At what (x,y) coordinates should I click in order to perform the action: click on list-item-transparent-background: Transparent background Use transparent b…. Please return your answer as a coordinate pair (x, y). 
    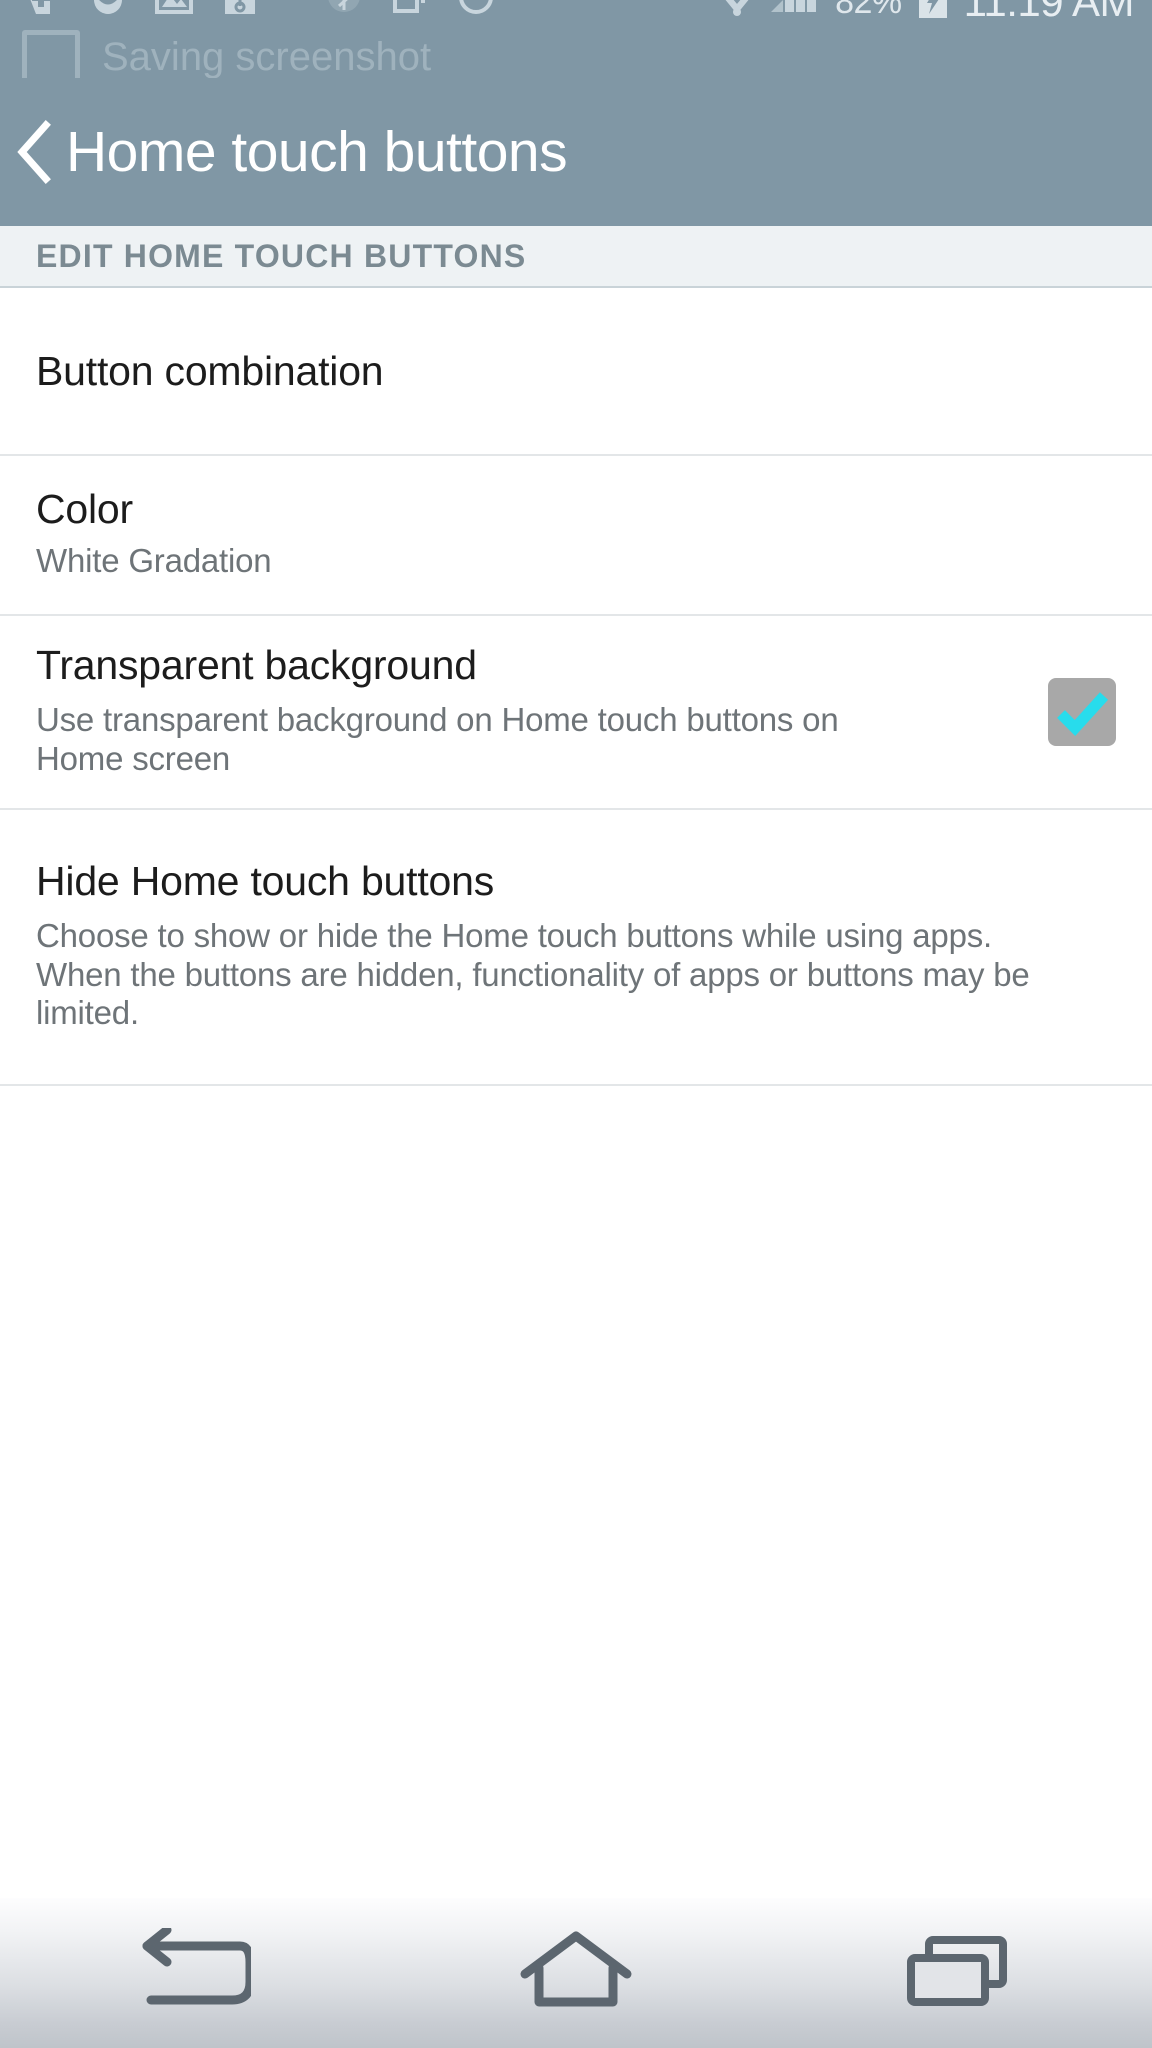
    Looking at the image, I should click on (576, 713).